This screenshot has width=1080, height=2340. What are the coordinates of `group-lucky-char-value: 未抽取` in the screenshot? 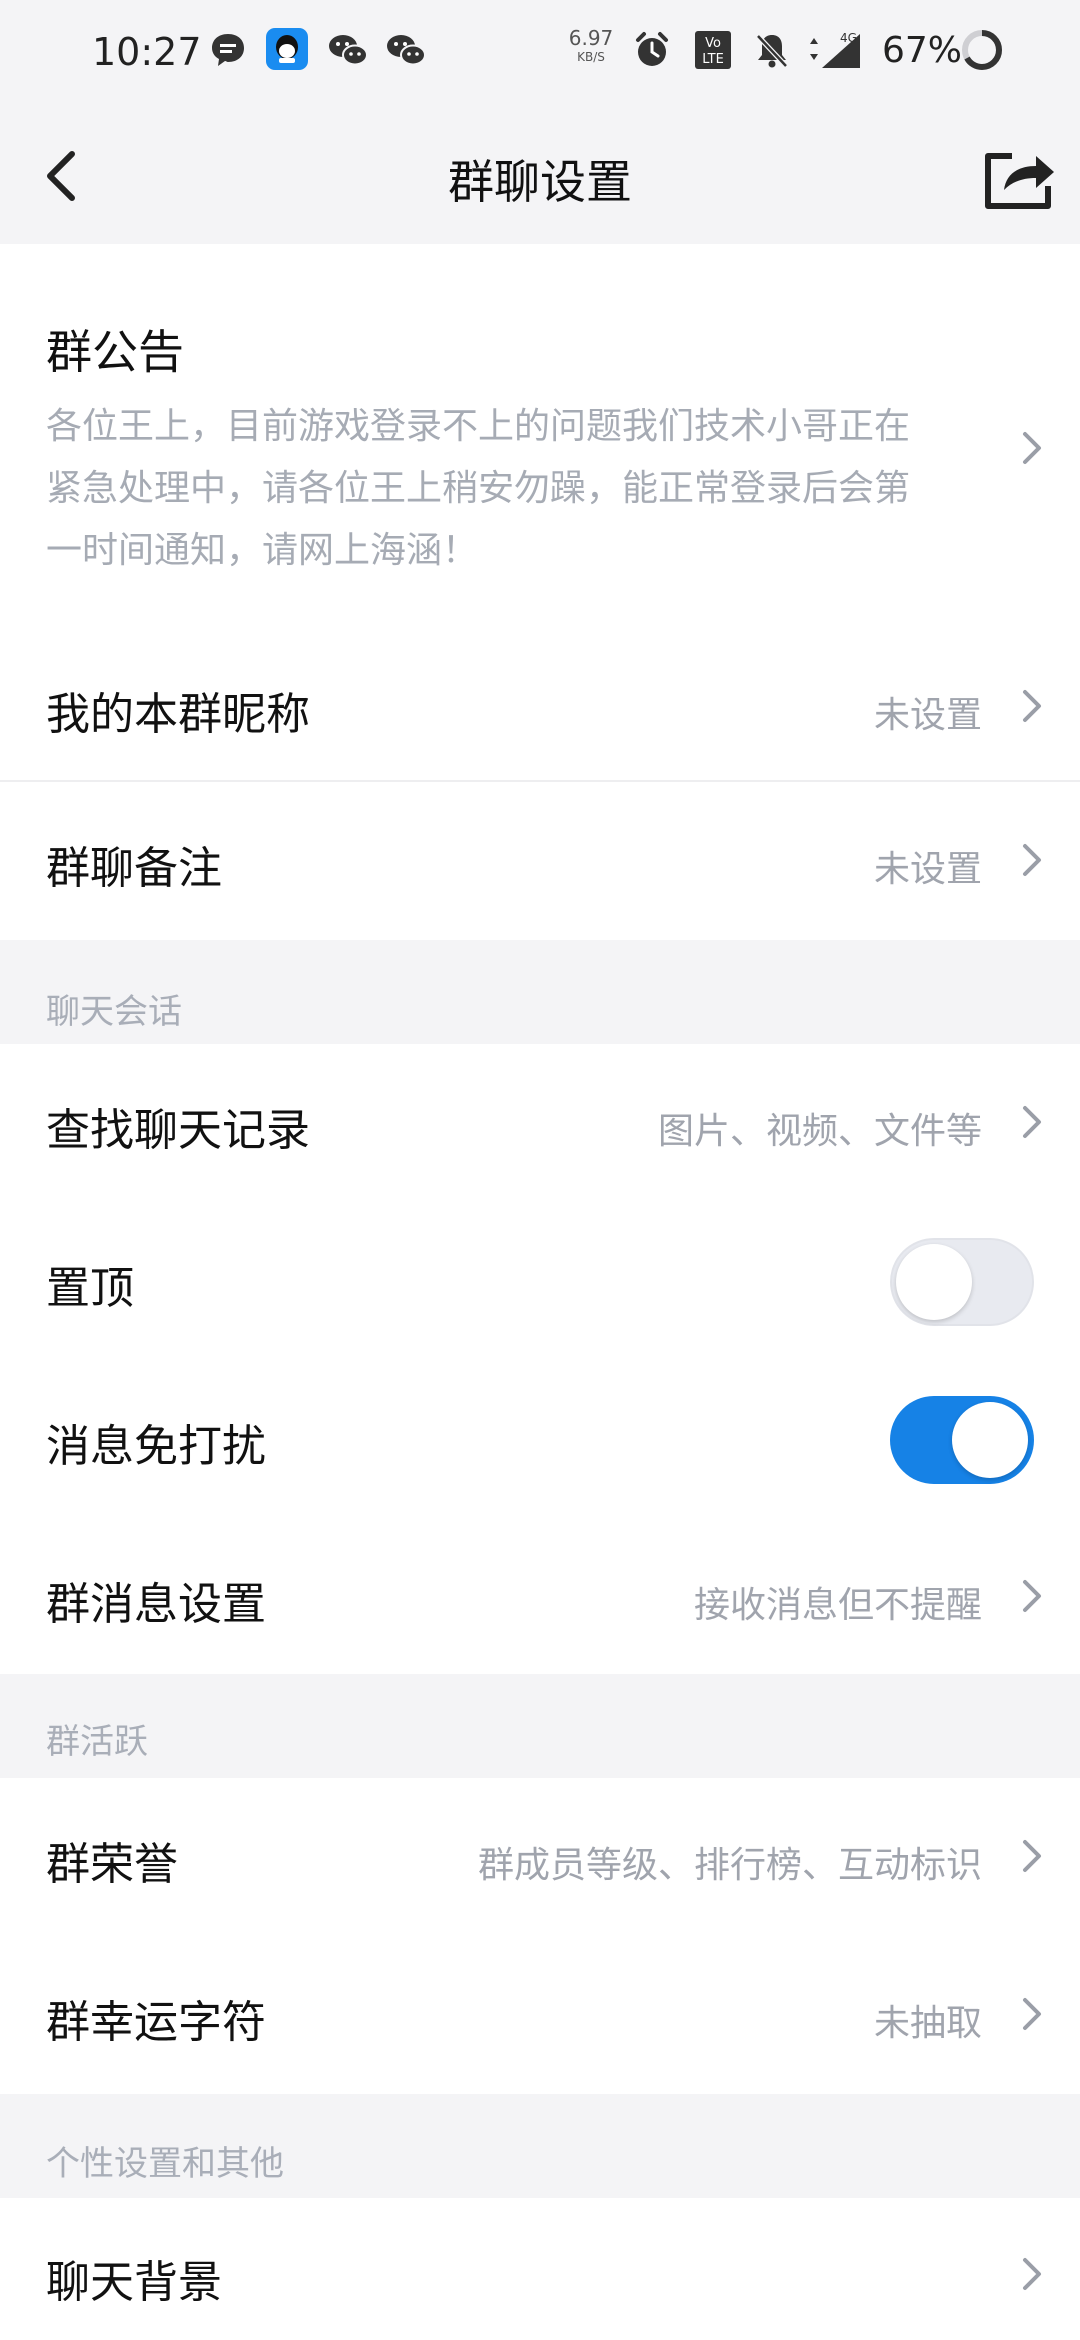 It's located at (927, 2023).